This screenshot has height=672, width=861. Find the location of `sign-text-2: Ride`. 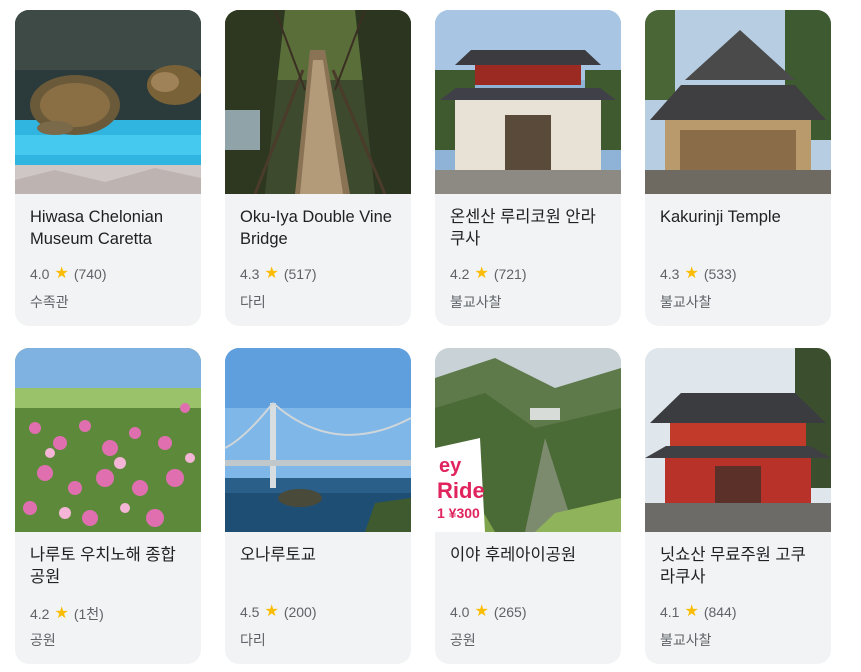

sign-text-2: Ride is located at coordinates (461, 490).